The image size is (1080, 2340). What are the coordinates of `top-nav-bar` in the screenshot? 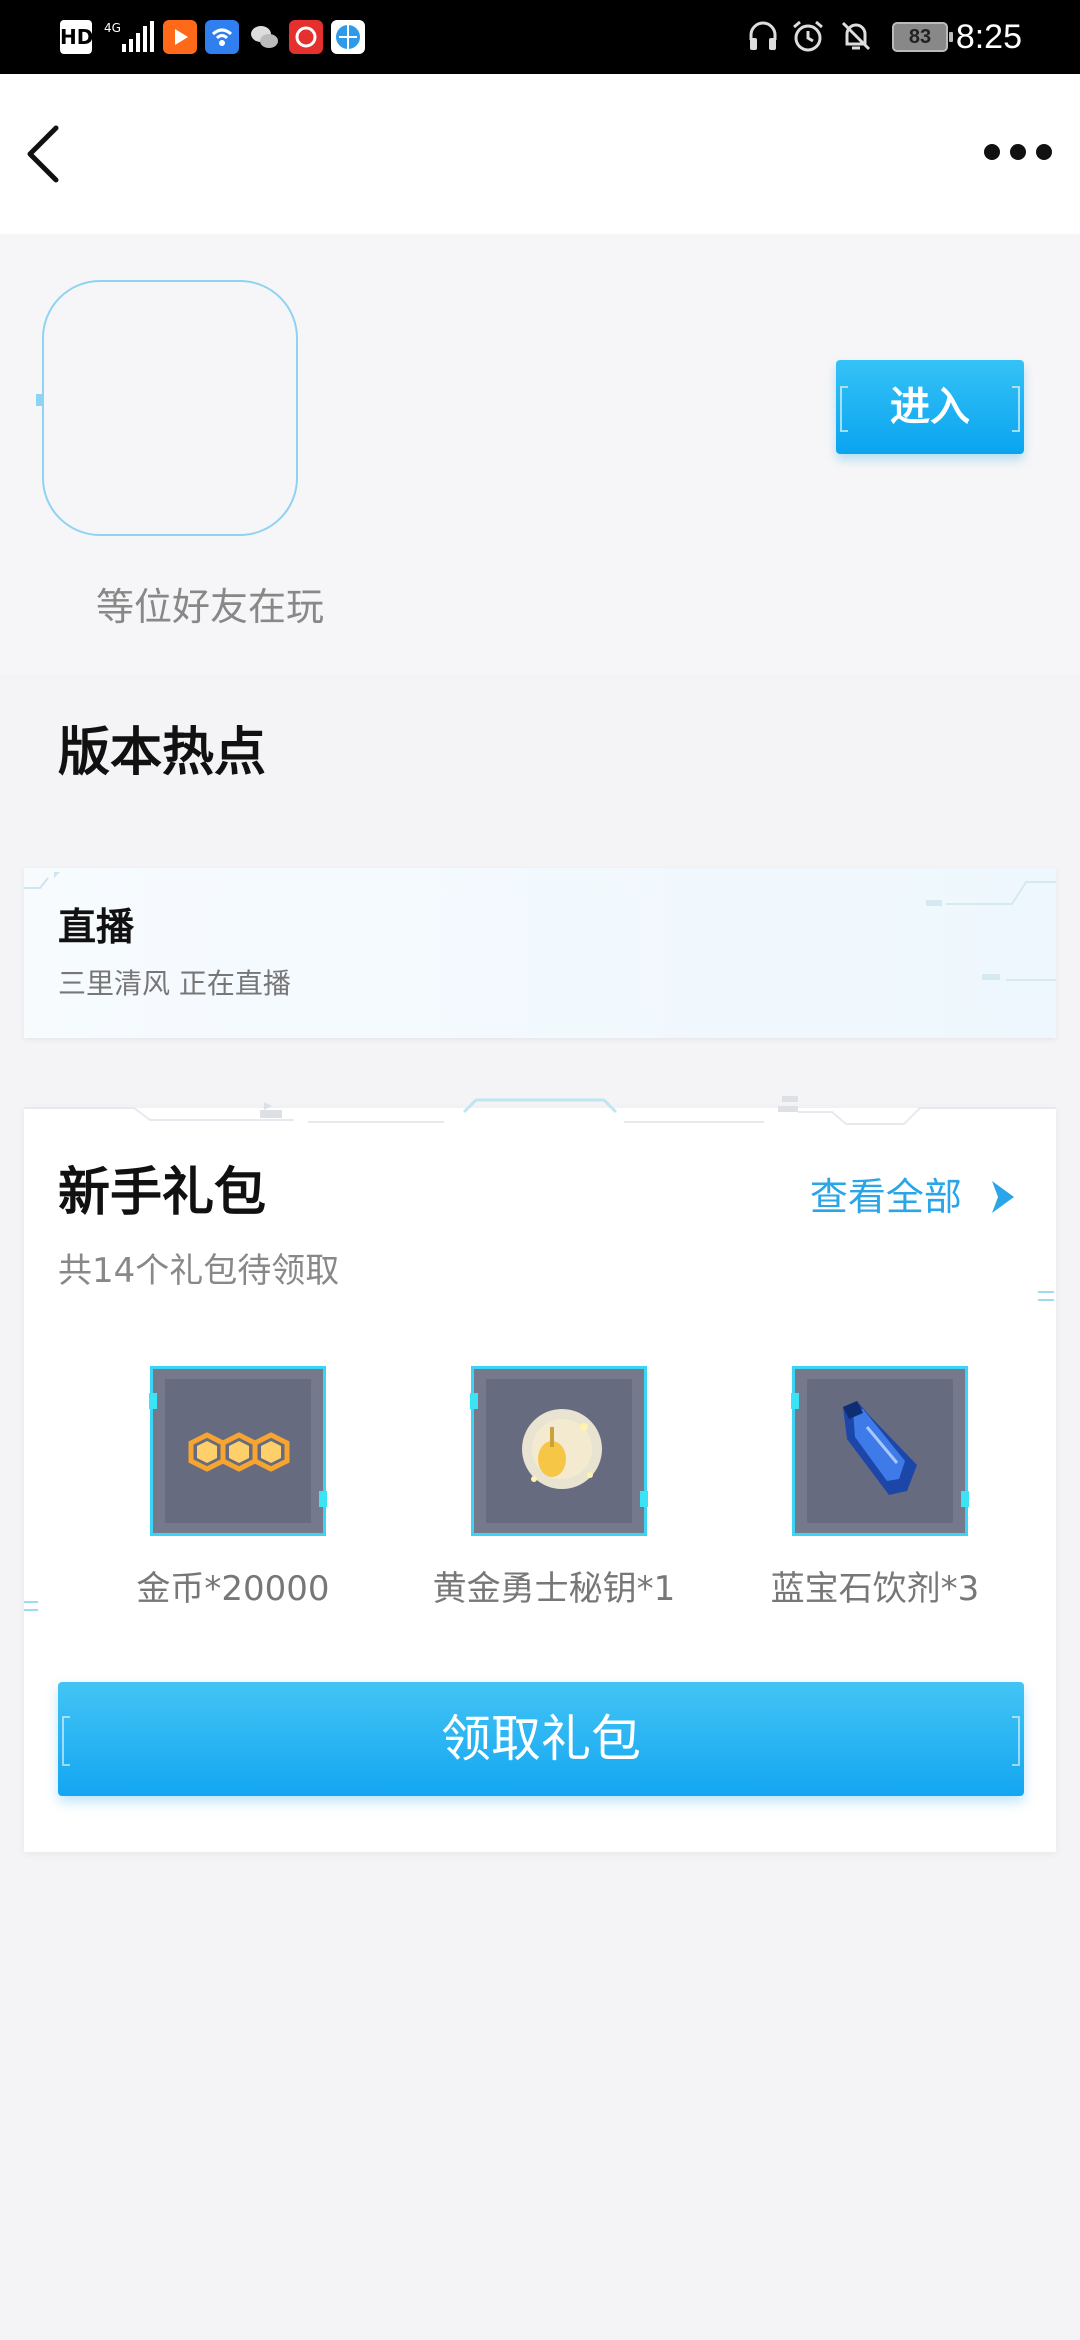 It's located at (540, 154).